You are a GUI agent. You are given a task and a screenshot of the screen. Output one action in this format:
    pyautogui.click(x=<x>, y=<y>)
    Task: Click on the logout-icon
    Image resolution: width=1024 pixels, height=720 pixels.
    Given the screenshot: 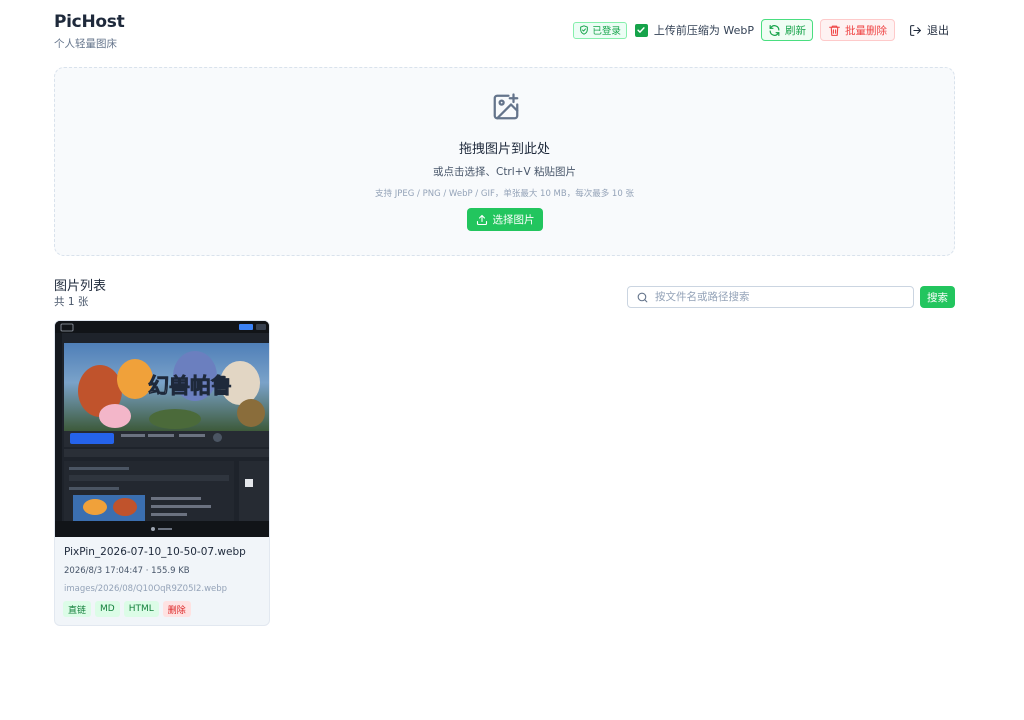 What is the action you would take?
    pyautogui.click(x=915, y=30)
    